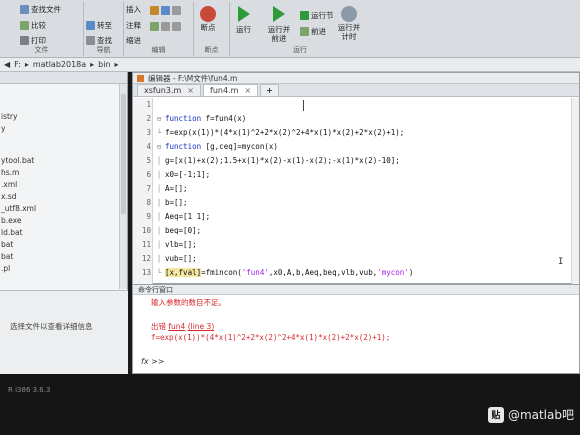 The height and width of the screenshot is (435, 580). I want to click on file-item: x.sd, so click(60, 198).